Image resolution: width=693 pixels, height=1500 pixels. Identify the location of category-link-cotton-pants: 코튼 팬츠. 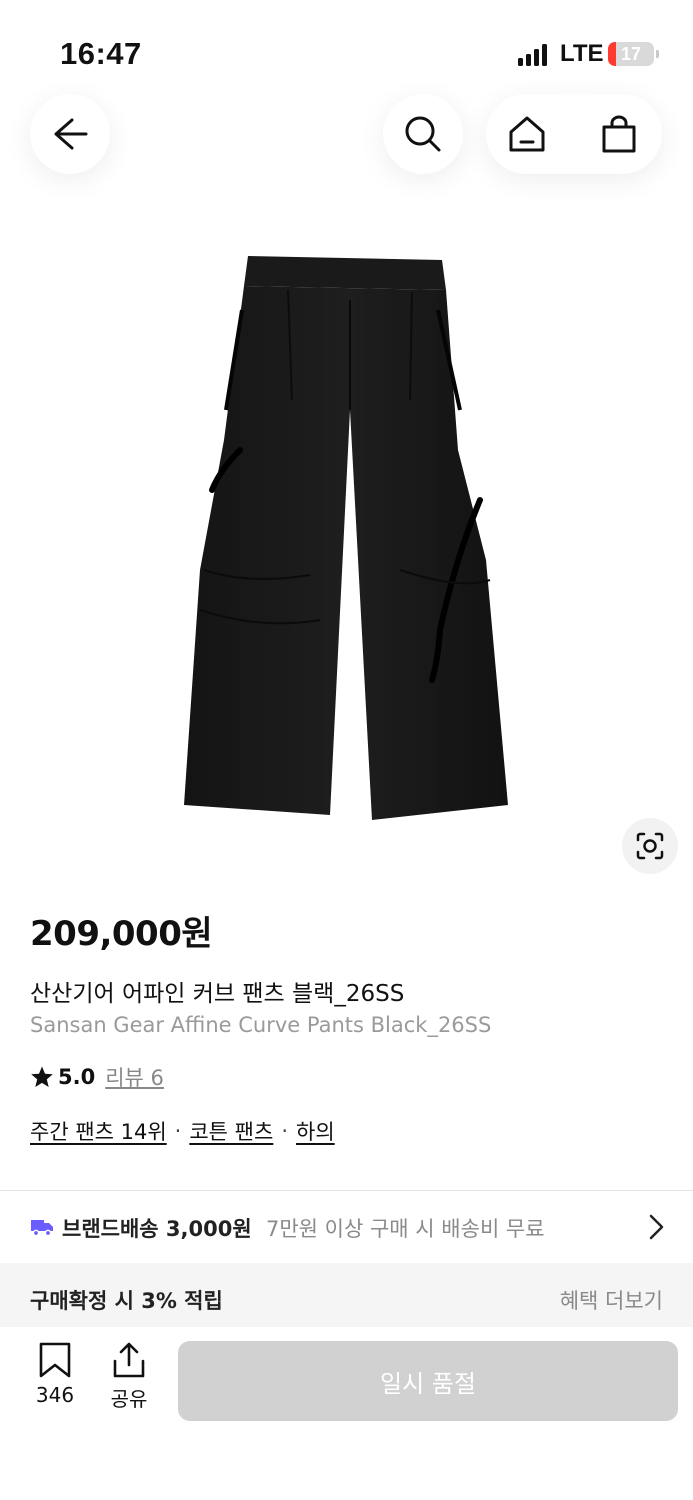
(231, 1131).